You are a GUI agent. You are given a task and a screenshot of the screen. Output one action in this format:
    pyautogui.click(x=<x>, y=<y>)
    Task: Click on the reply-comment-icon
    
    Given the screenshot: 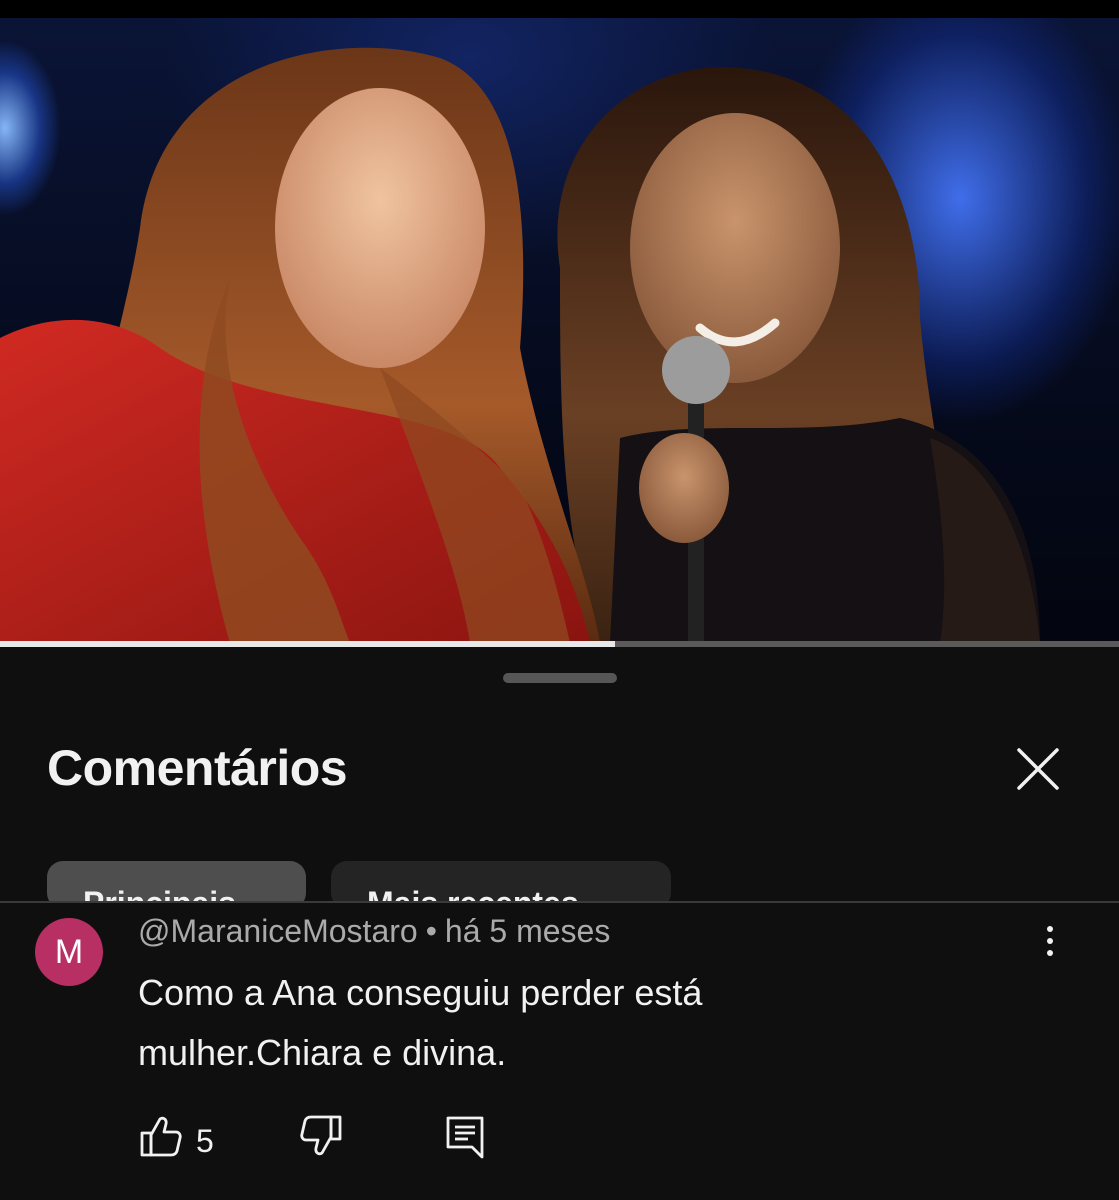 What is the action you would take?
    pyautogui.click(x=465, y=1137)
    